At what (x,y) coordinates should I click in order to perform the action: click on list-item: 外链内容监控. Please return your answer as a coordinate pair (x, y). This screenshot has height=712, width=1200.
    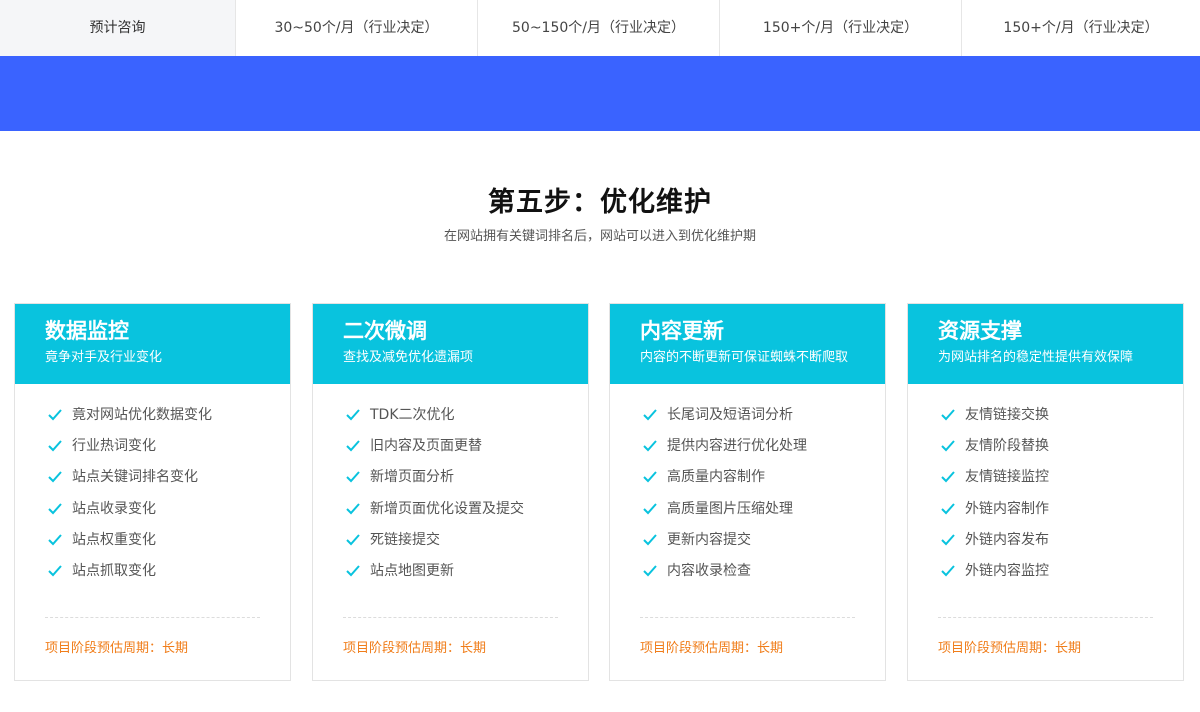
    Looking at the image, I should click on (1060, 575).